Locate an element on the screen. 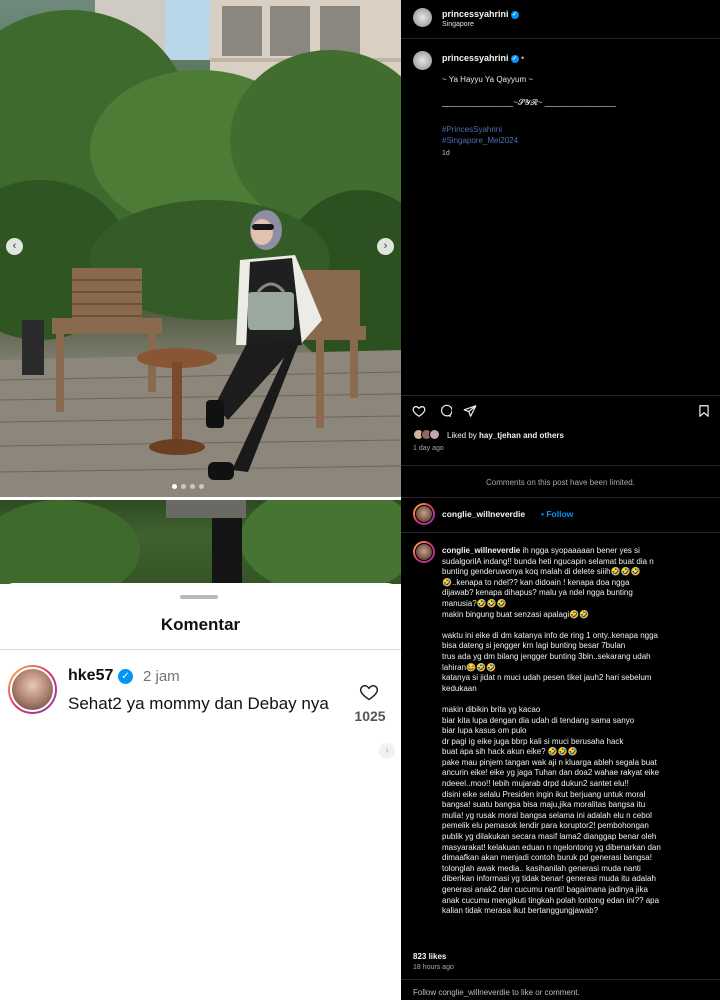 This screenshot has width=720, height=1000. share-icon is located at coordinates (470, 411).